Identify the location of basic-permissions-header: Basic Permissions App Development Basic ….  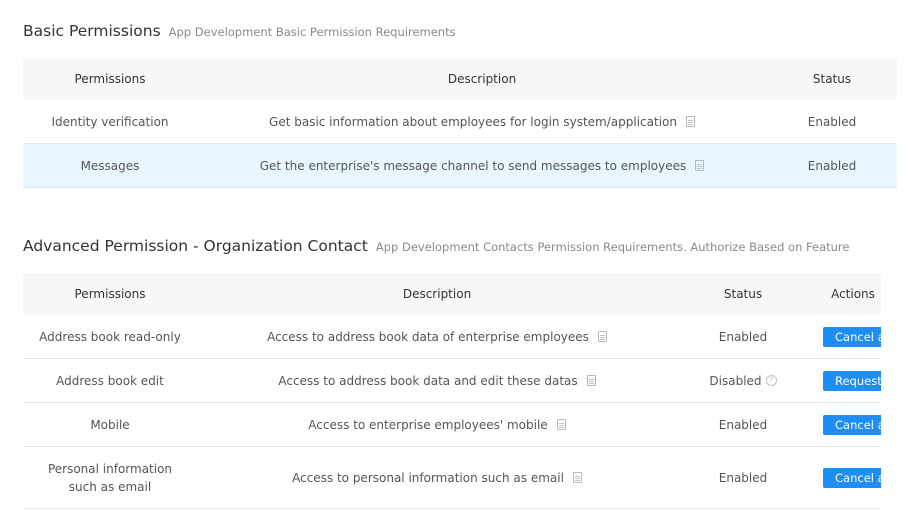
(460, 34).